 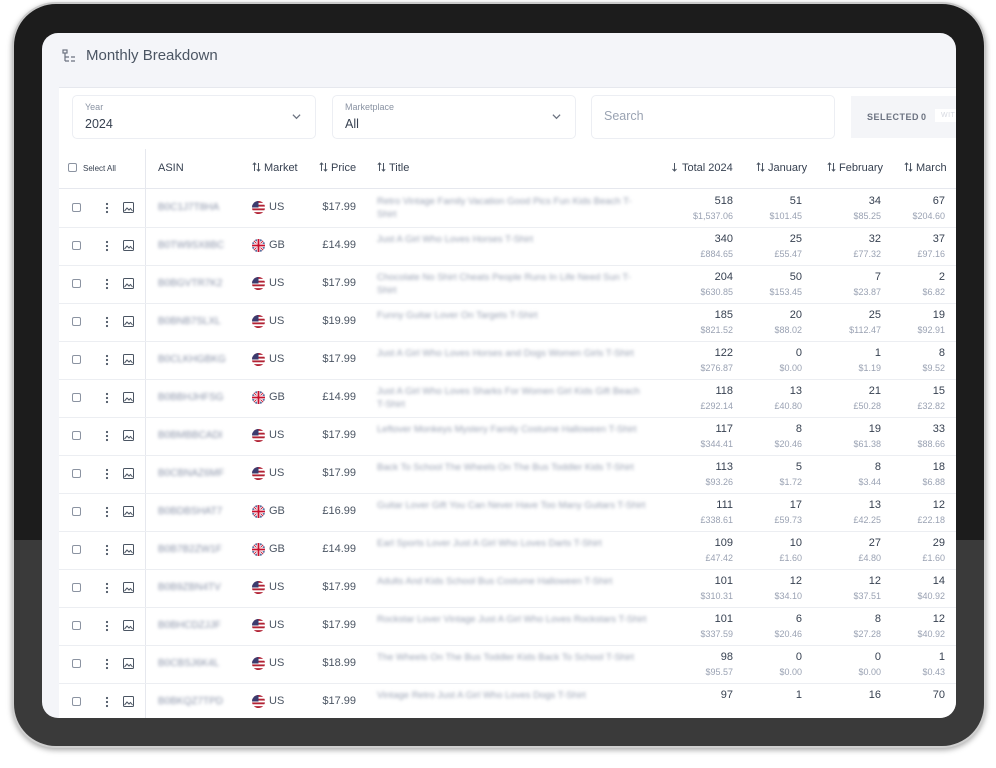 I want to click on col-market: Market, so click(x=275, y=168).